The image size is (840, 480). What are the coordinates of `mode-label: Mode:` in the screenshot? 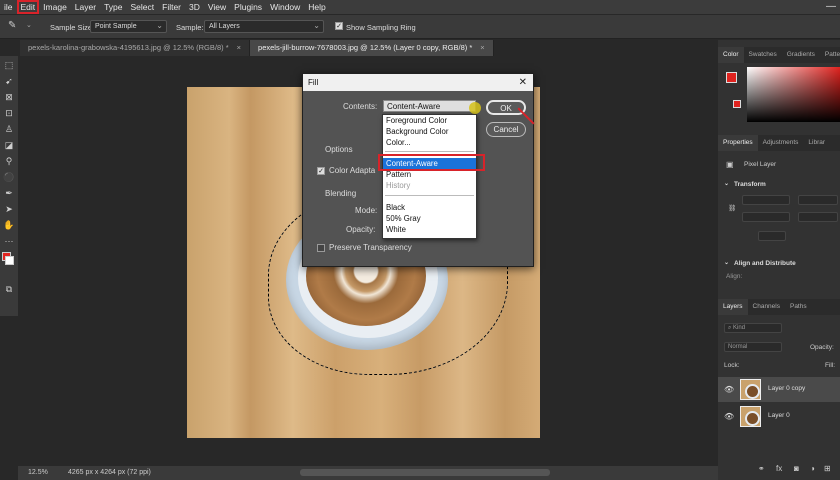 It's located at (366, 210).